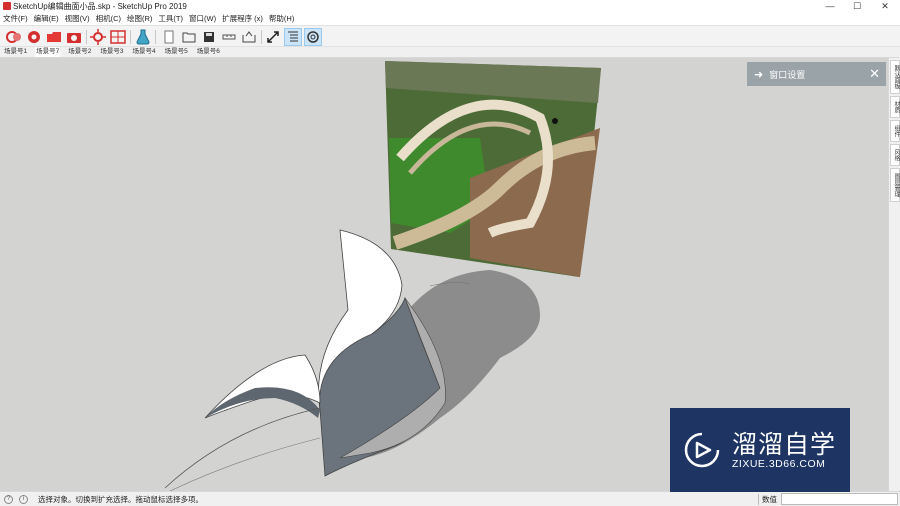  I want to click on extension-warehouse-icon, so click(14, 37).